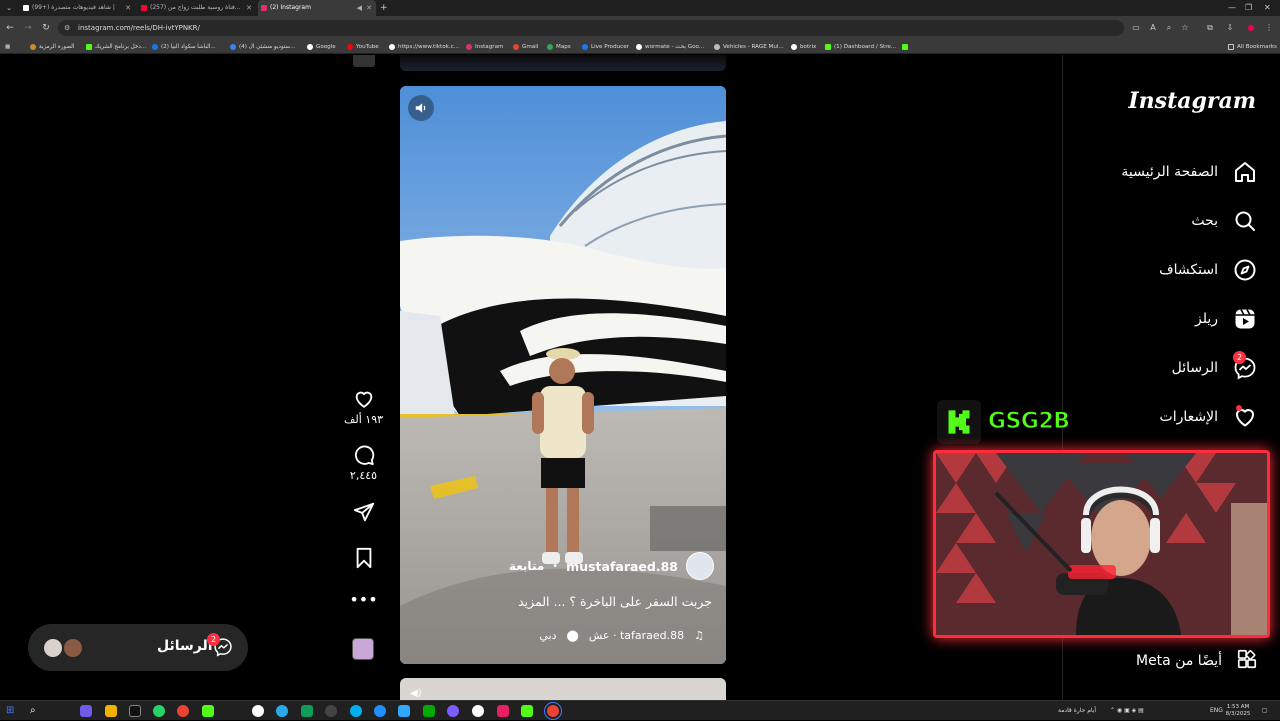 This screenshot has height=721, width=1280. I want to click on downloads-icon: ⇩, so click(1230, 28).